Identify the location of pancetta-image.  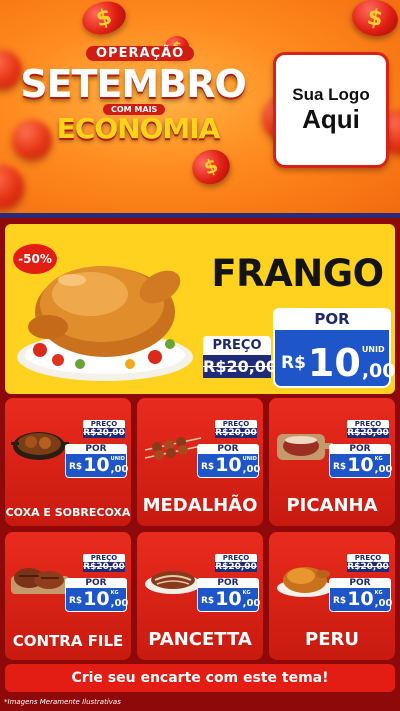
(173, 582).